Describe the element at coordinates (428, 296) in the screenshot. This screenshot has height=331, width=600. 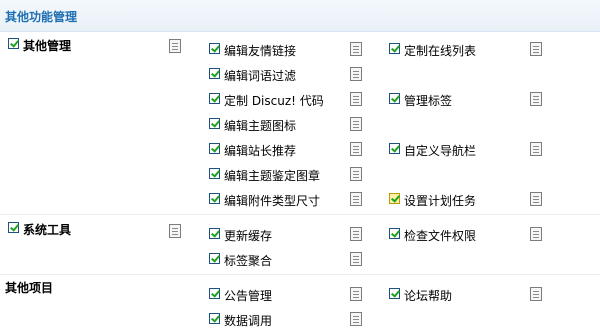
I see `label-forum-help: 论坛帮助` at that location.